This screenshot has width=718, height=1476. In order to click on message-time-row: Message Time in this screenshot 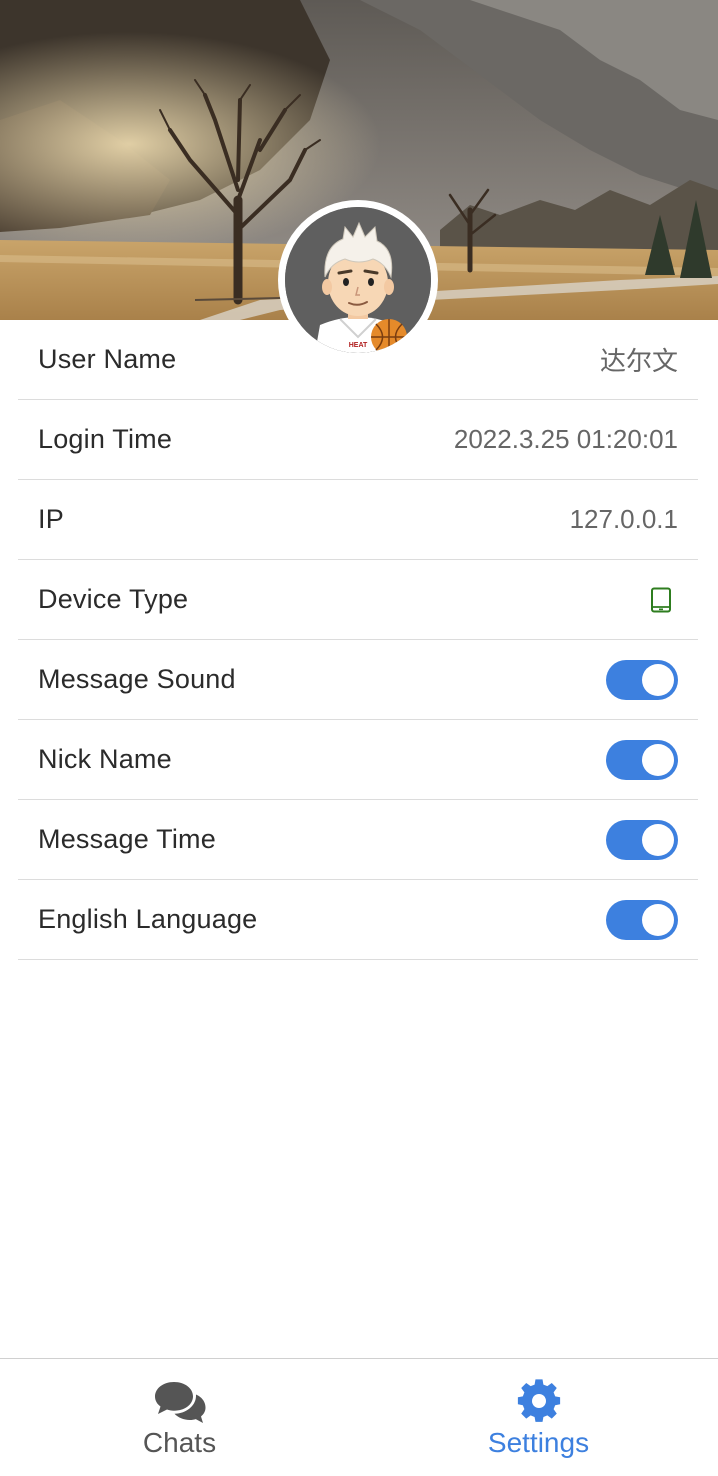, I will do `click(358, 840)`.